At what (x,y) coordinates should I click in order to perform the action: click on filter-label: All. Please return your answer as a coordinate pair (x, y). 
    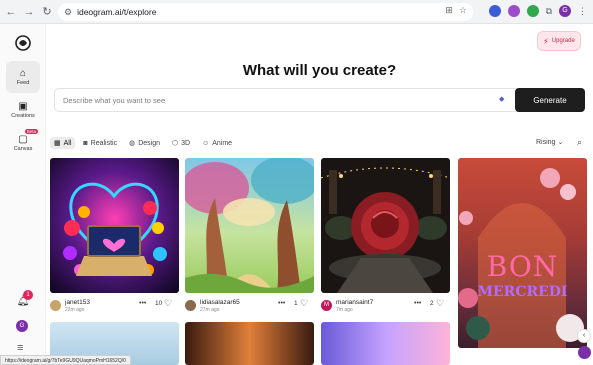
    Looking at the image, I should click on (67, 143).